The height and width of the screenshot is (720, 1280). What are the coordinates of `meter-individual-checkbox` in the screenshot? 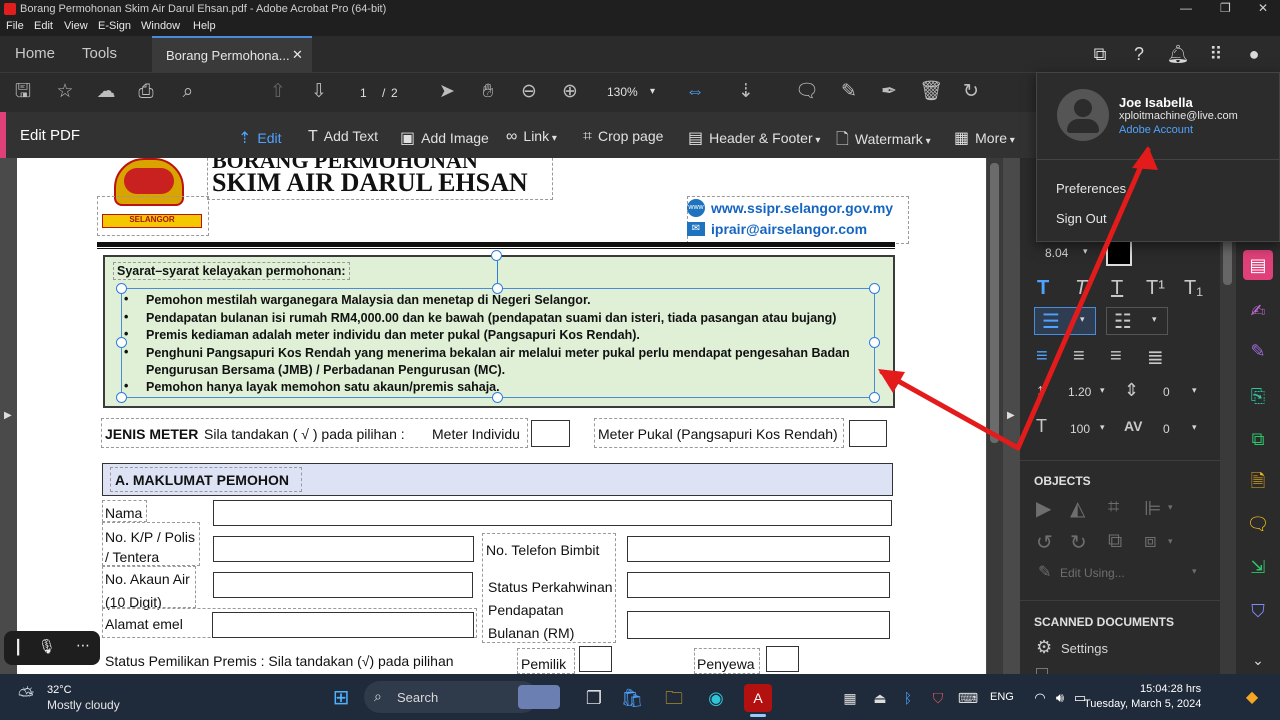 It's located at (550, 433).